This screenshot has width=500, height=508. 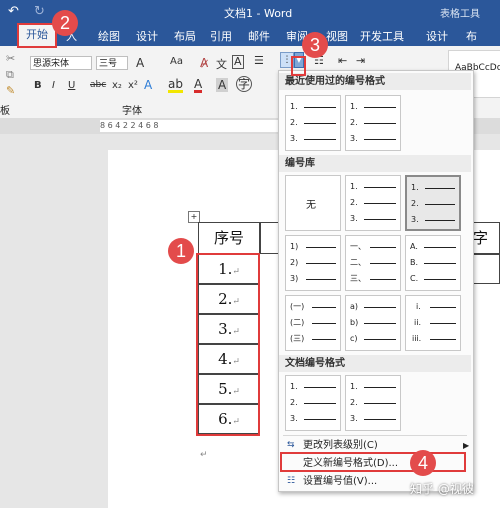 I want to click on library-format-tile-selected: 1. 2. 3., so click(x=433, y=203).